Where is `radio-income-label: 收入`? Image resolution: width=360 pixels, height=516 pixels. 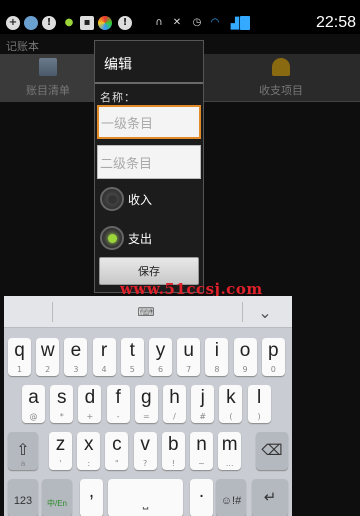
radio-income-label: 收入 is located at coordinates (140, 199).